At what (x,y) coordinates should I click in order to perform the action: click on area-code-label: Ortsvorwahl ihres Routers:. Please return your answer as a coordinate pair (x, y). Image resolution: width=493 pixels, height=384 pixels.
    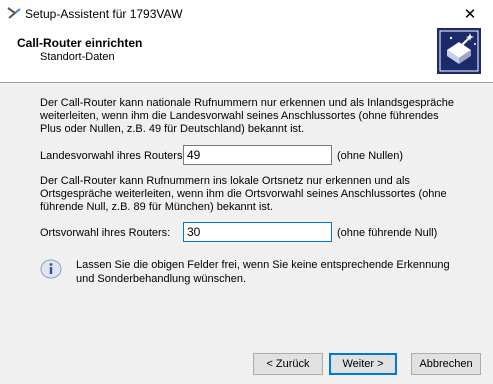
    Looking at the image, I should click on (105, 233).